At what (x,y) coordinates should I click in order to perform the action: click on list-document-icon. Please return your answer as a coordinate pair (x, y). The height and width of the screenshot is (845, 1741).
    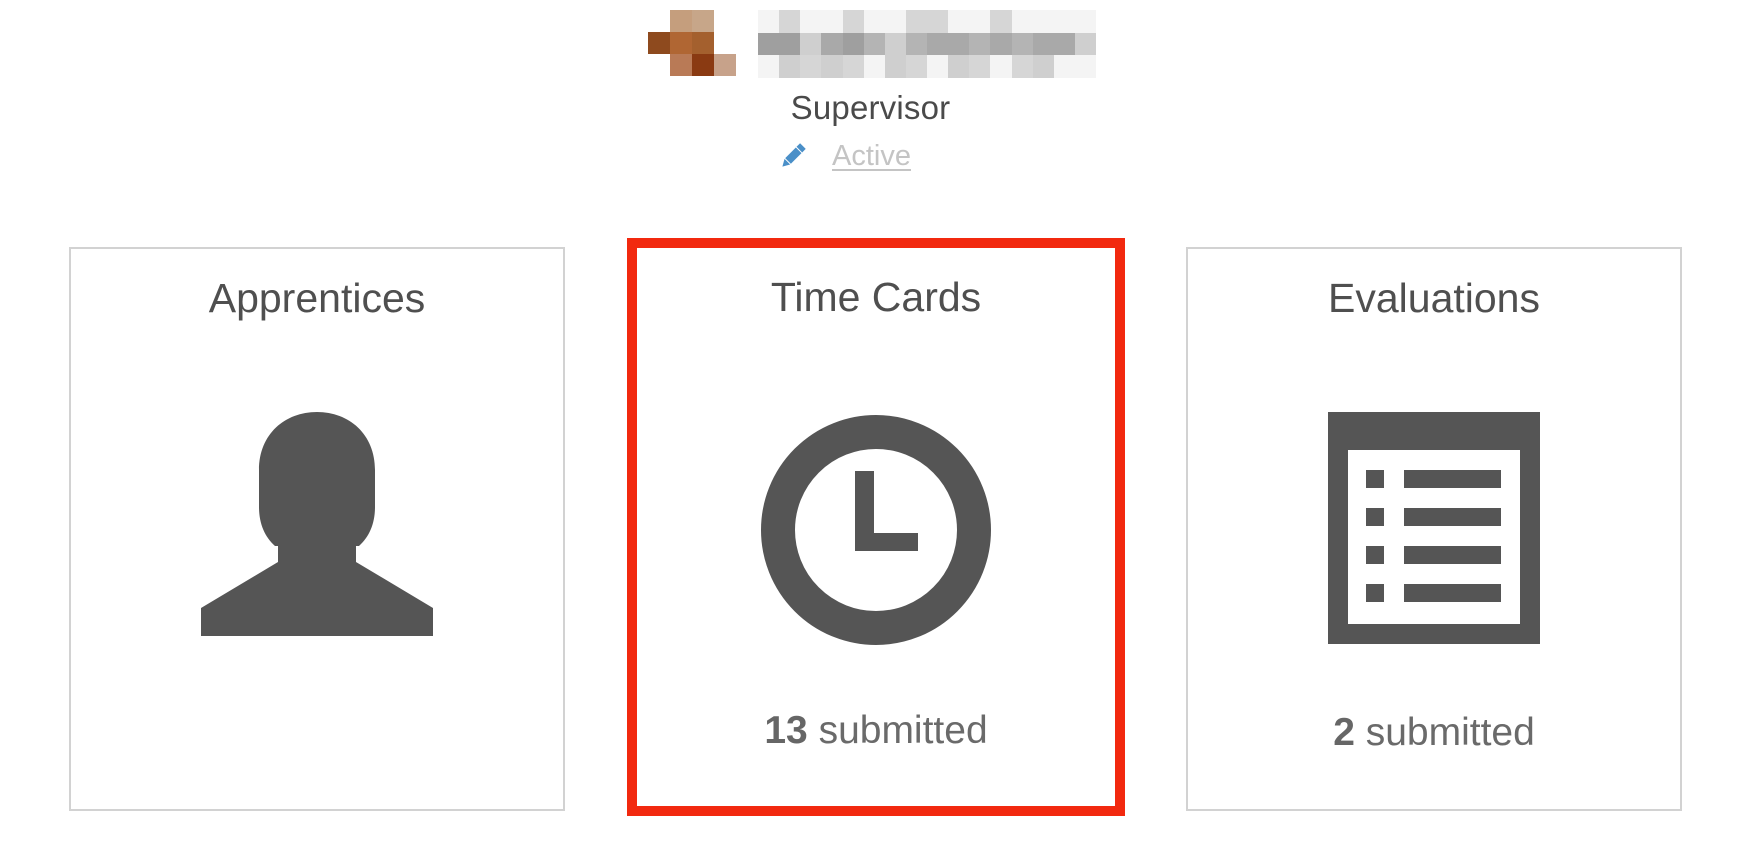
    Looking at the image, I should click on (1434, 530).